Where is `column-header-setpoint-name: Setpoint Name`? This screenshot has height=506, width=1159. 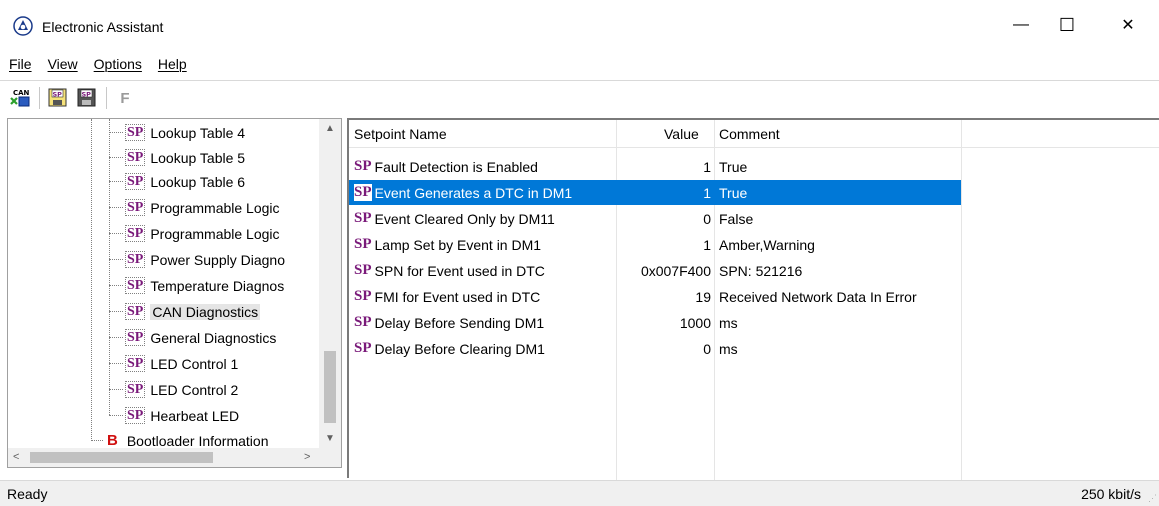
column-header-setpoint-name: Setpoint Name is located at coordinates (400, 134).